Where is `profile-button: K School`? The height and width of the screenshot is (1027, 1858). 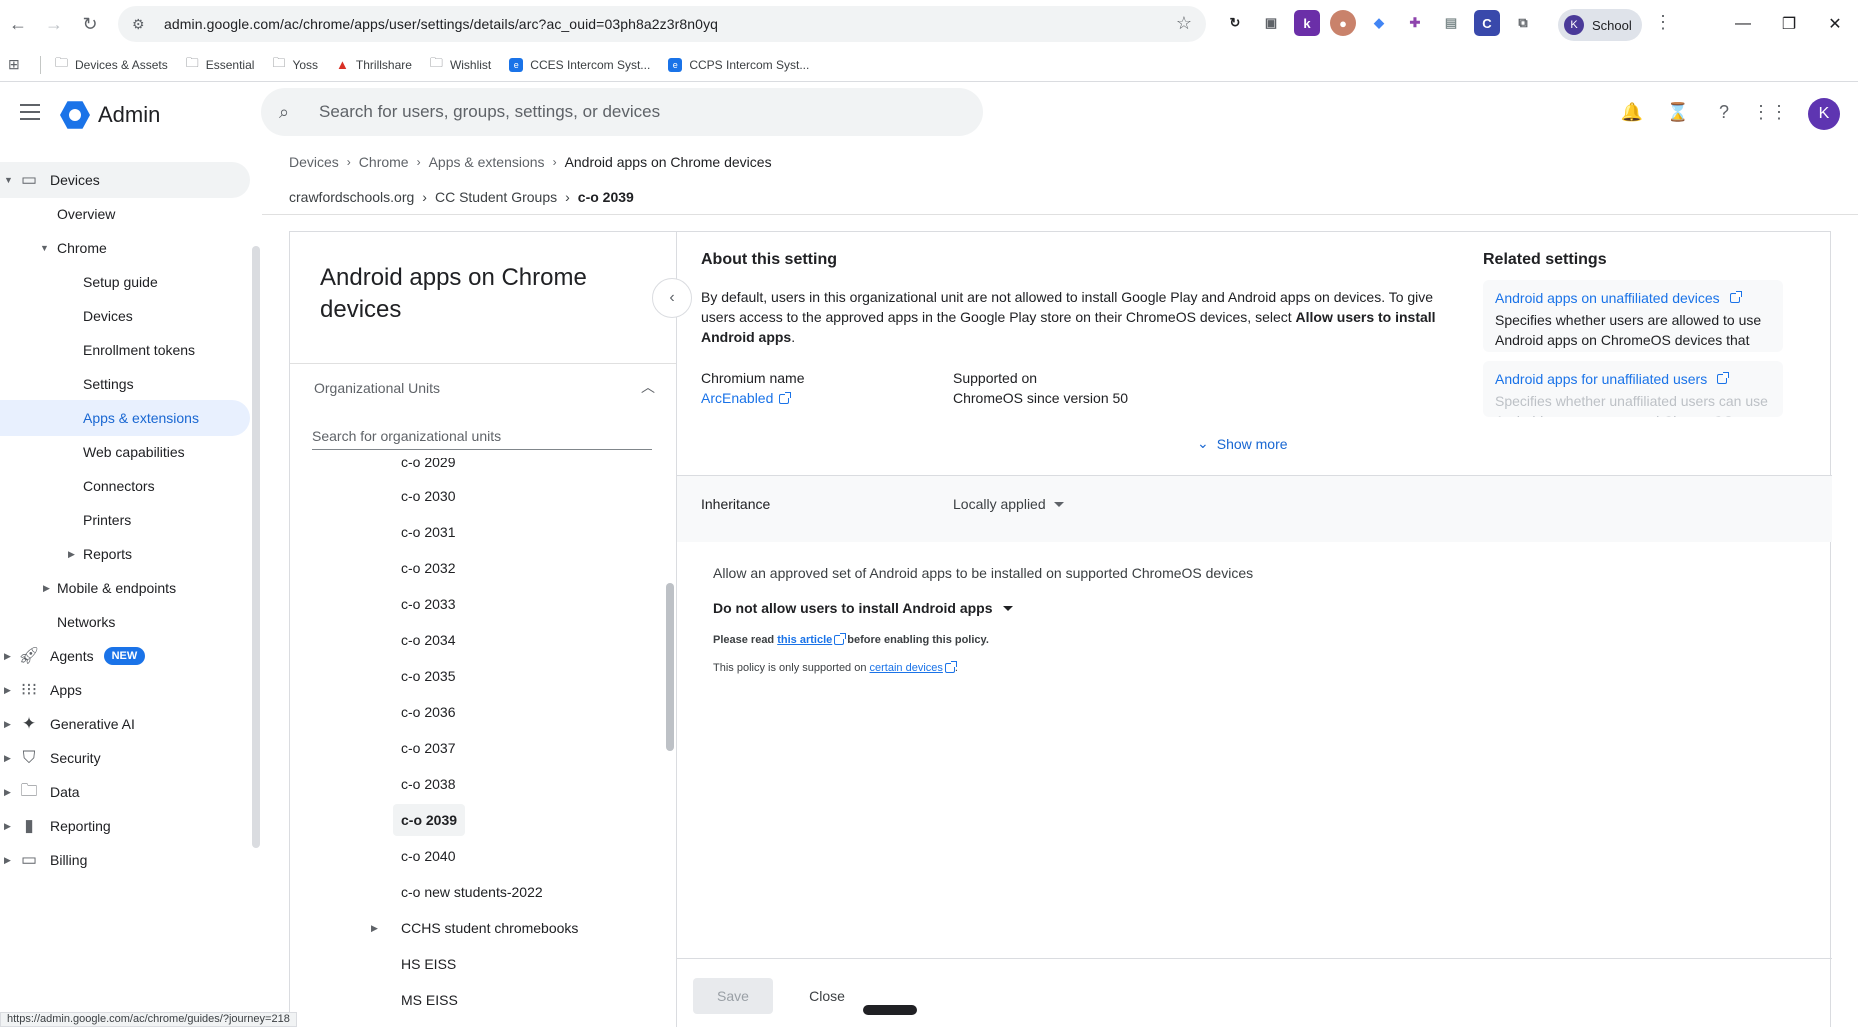
profile-button: K School is located at coordinates (1600, 25).